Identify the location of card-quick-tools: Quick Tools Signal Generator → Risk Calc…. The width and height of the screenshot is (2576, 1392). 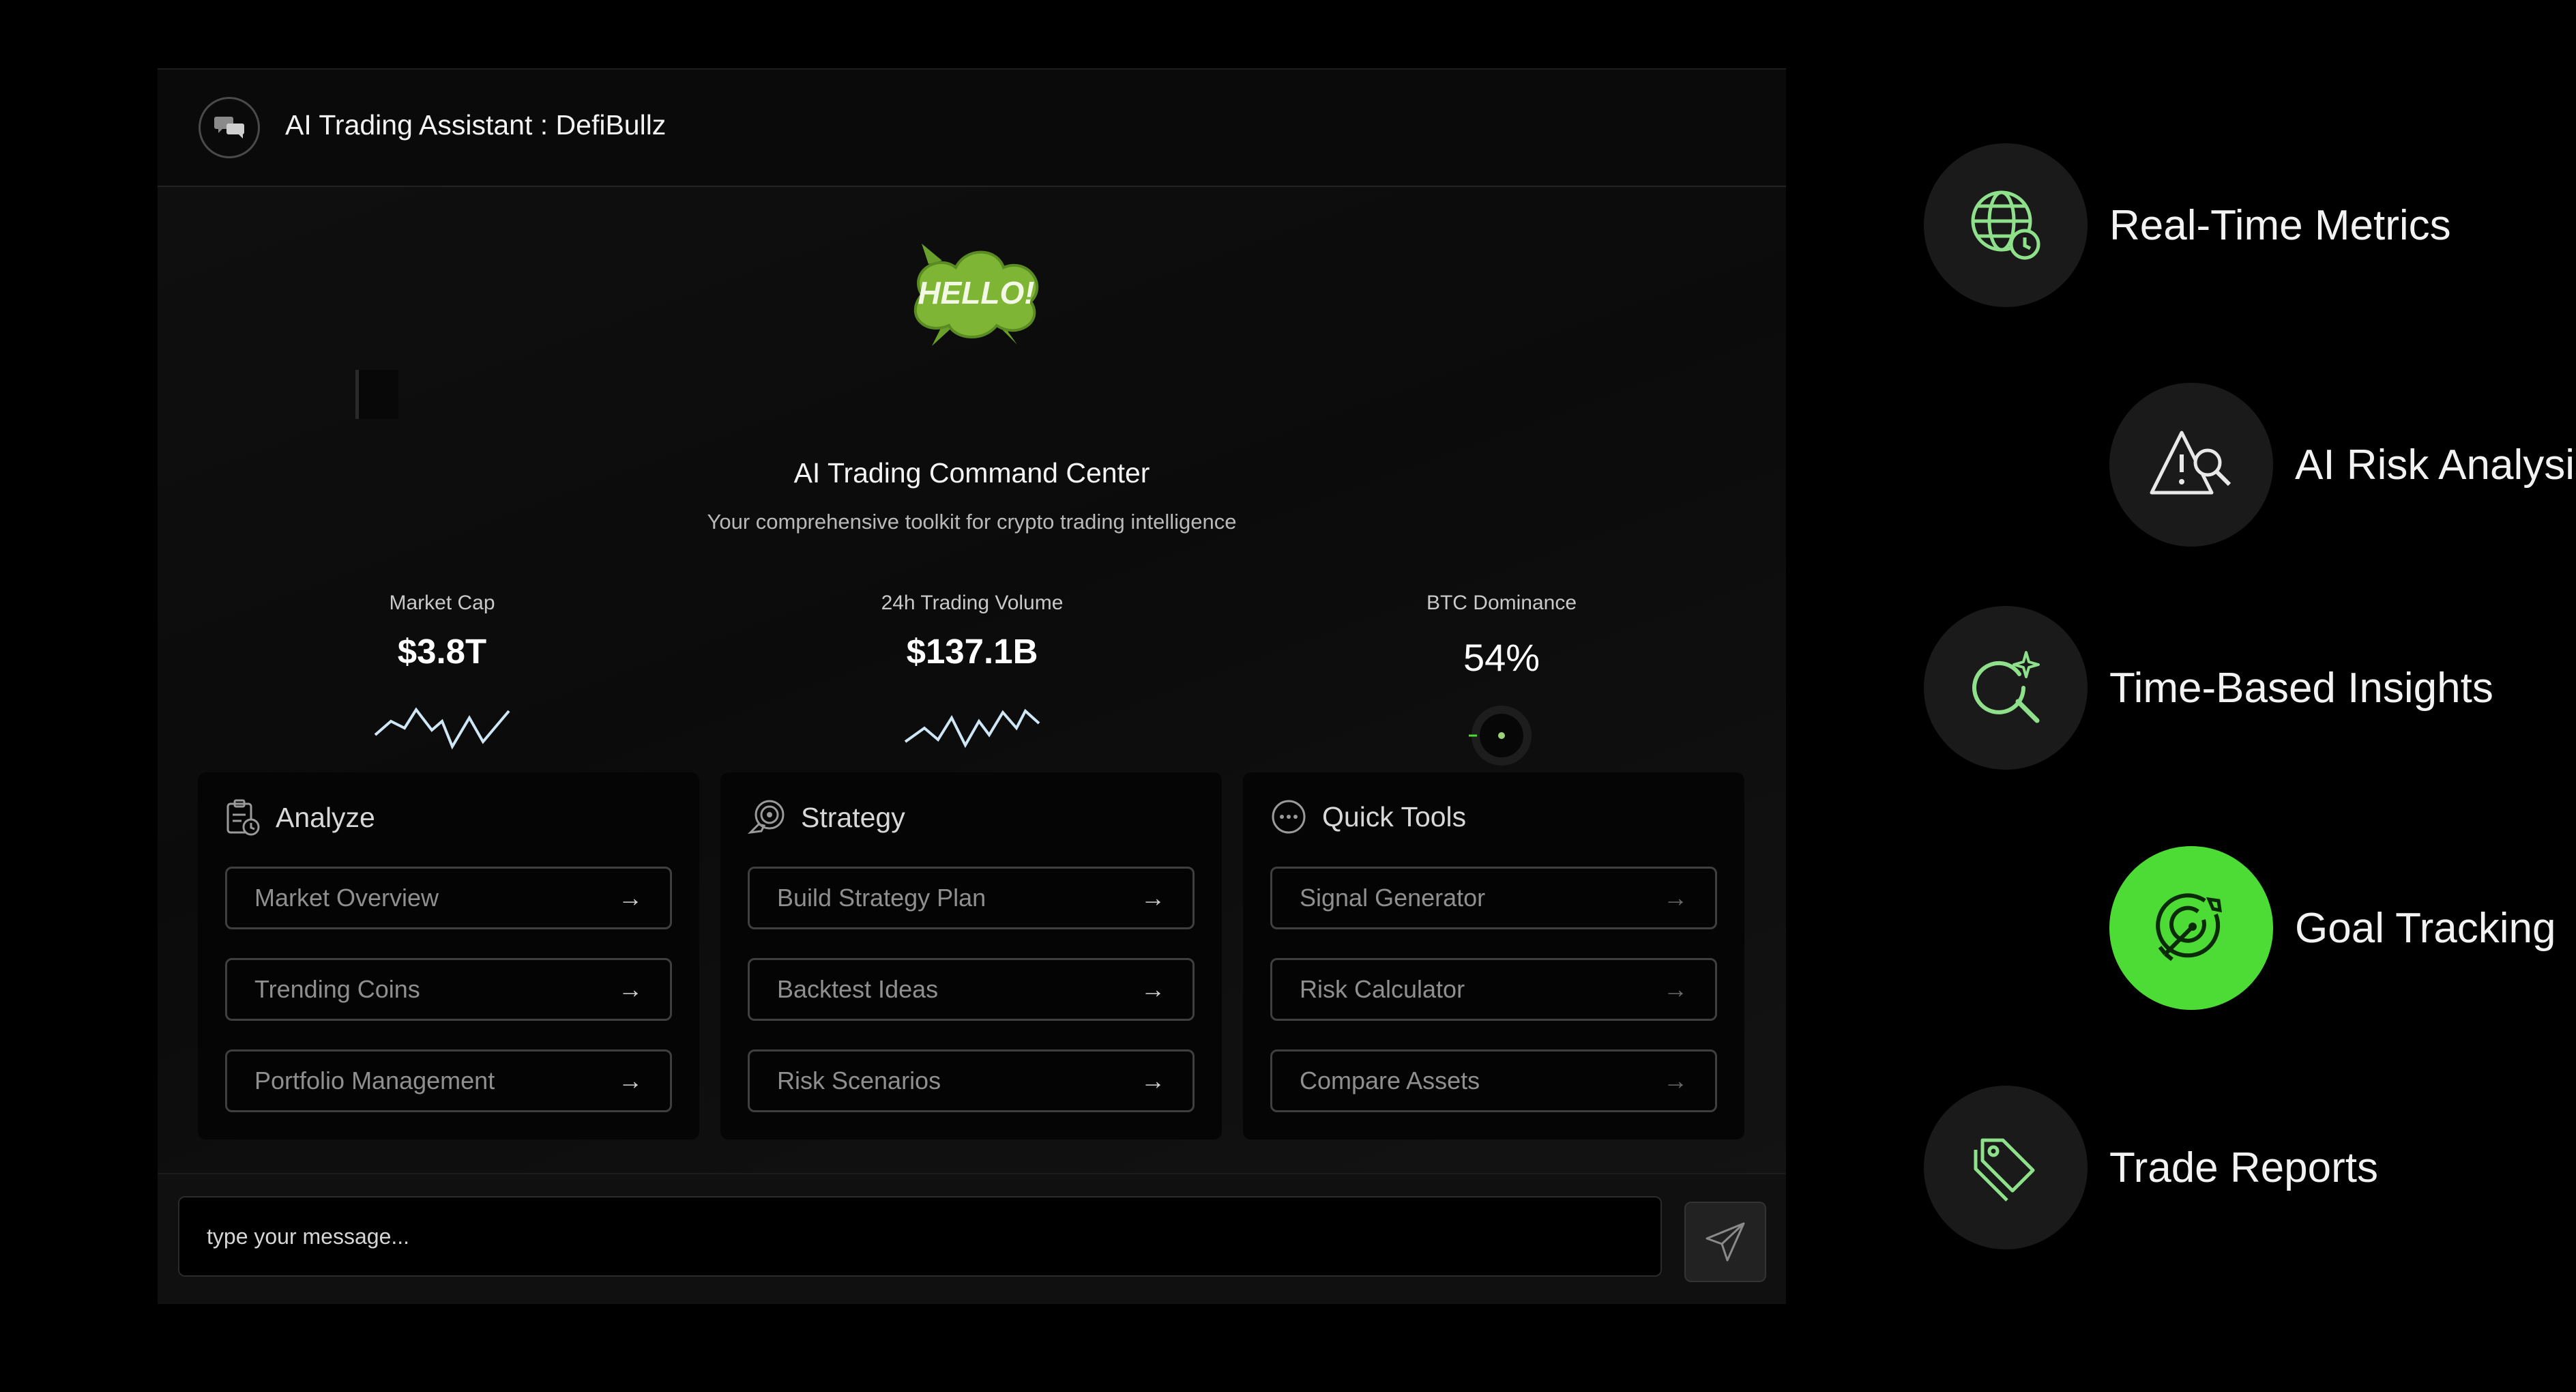
(1493, 956).